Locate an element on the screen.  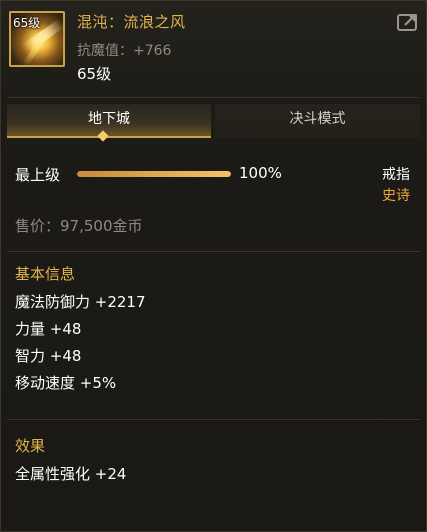
grade-progress-bar is located at coordinates (154, 174).